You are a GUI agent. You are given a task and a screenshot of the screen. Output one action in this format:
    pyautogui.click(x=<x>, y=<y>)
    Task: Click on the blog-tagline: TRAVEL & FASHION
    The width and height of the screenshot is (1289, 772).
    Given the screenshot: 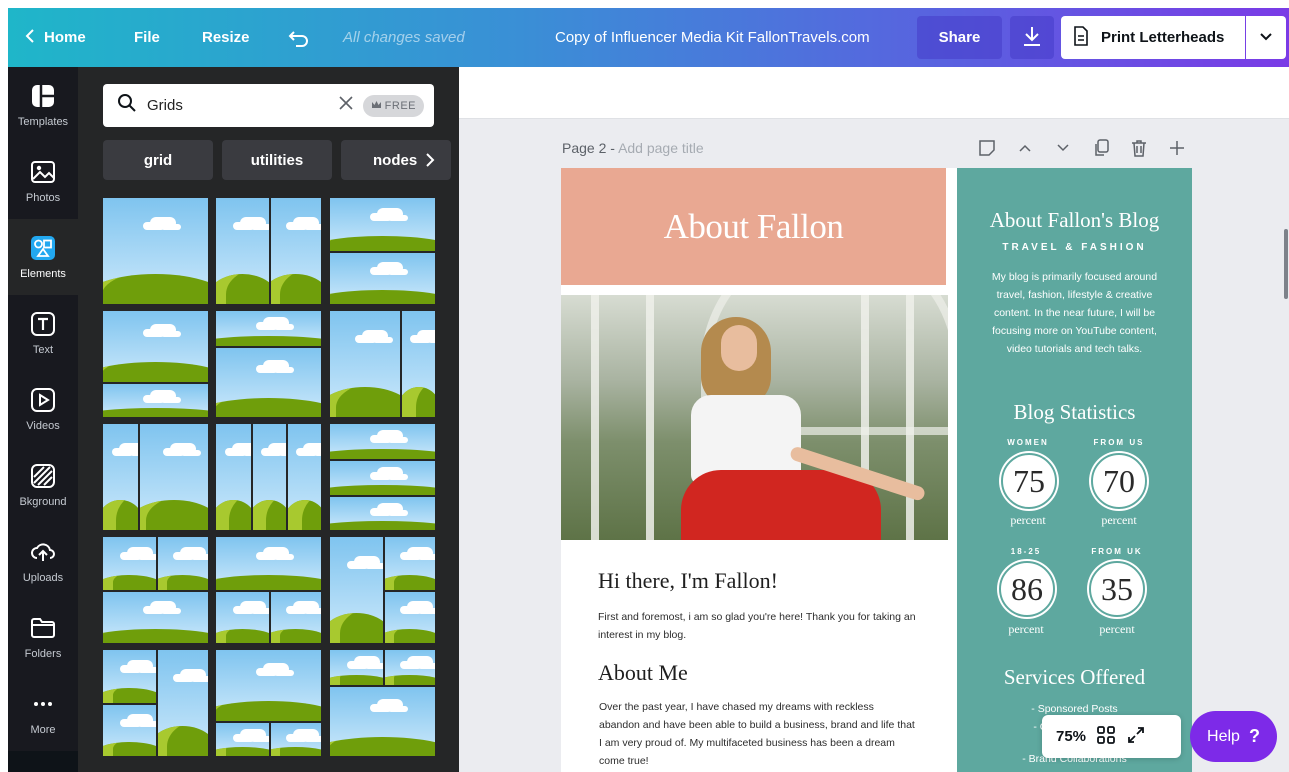 What is the action you would take?
    pyautogui.click(x=1074, y=247)
    